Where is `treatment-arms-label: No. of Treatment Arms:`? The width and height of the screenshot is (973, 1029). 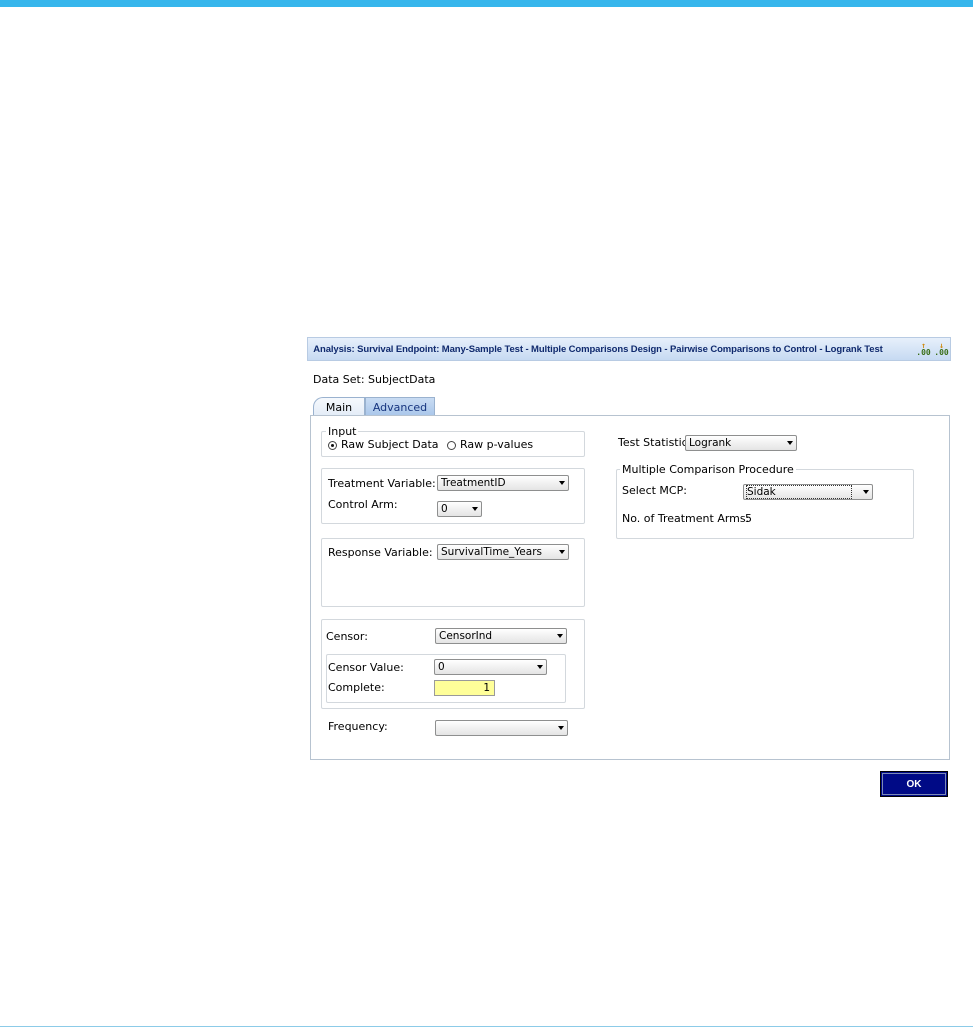
treatment-arms-label: No. of Treatment Arms: is located at coordinates (686, 518).